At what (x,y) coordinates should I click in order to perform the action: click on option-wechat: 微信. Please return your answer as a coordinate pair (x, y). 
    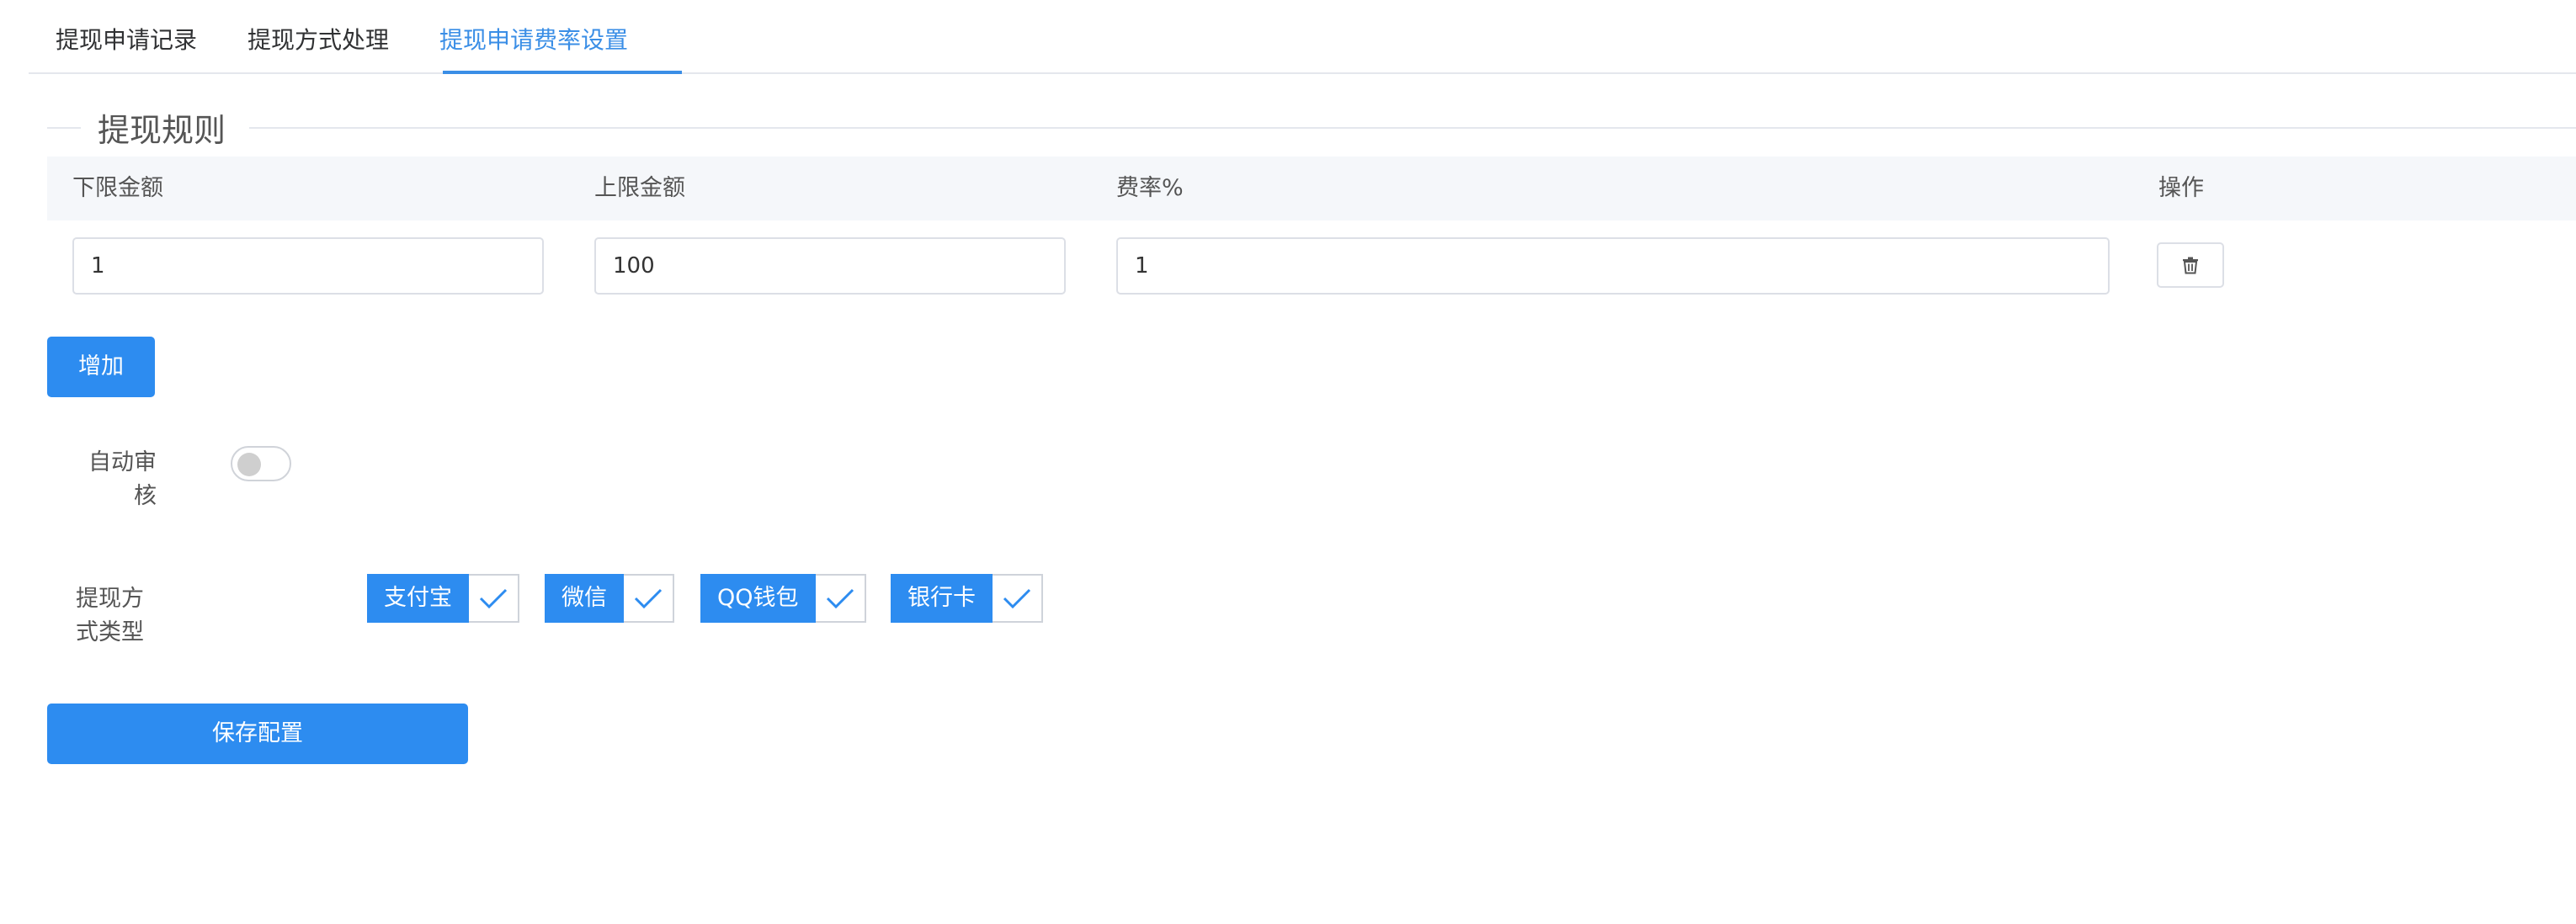
    Looking at the image, I should click on (610, 598).